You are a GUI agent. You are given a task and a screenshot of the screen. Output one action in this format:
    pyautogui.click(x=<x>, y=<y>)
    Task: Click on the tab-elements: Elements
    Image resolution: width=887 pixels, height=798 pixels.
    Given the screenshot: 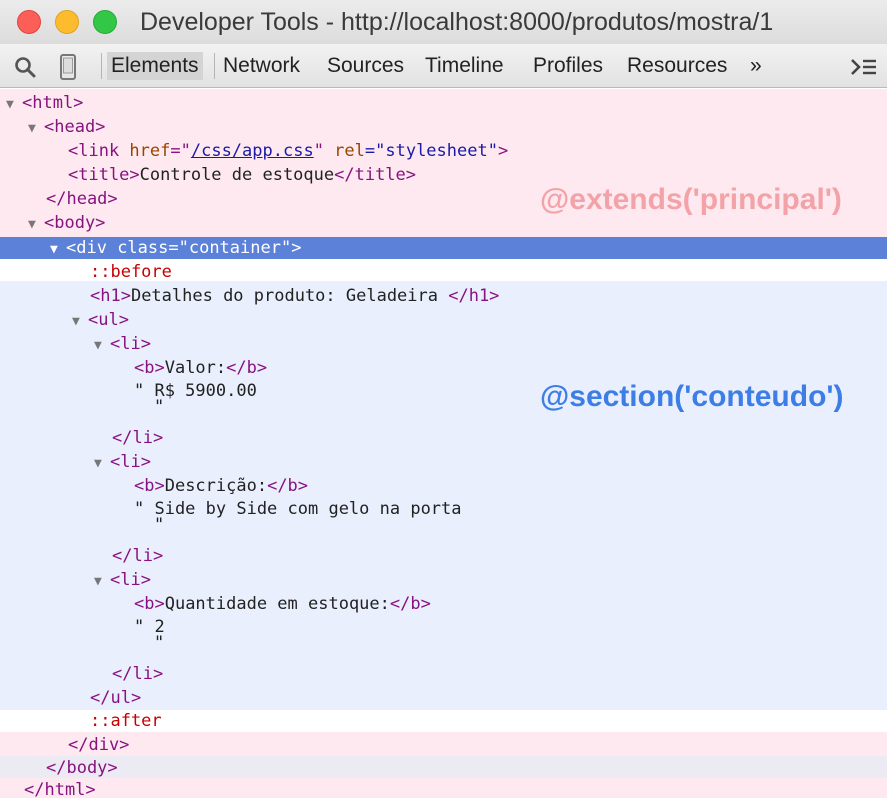 What is the action you would take?
    pyautogui.click(x=155, y=66)
    